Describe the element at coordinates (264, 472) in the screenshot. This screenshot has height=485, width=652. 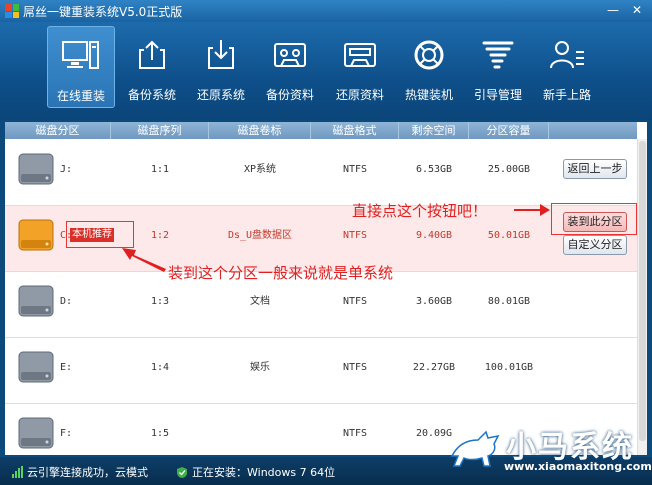
I see `install-status-text: 正在安装：Windows 7 64位` at that location.